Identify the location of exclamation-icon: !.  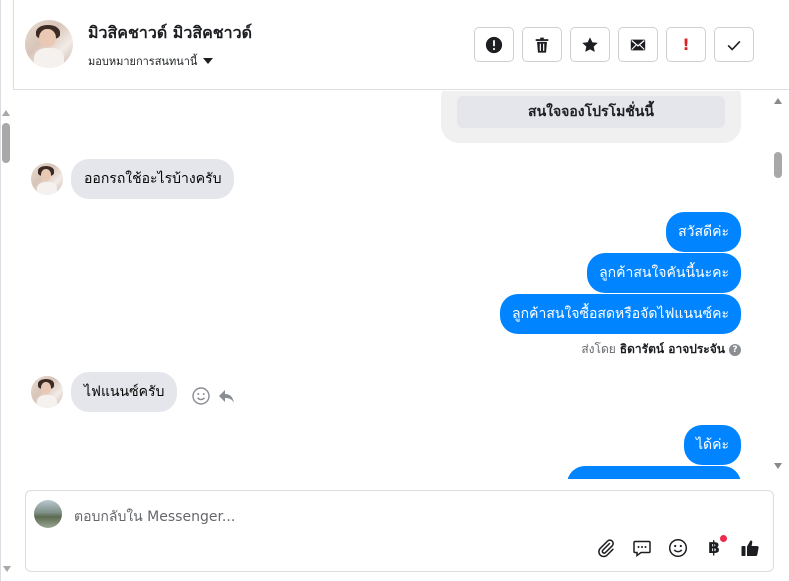
(686, 44).